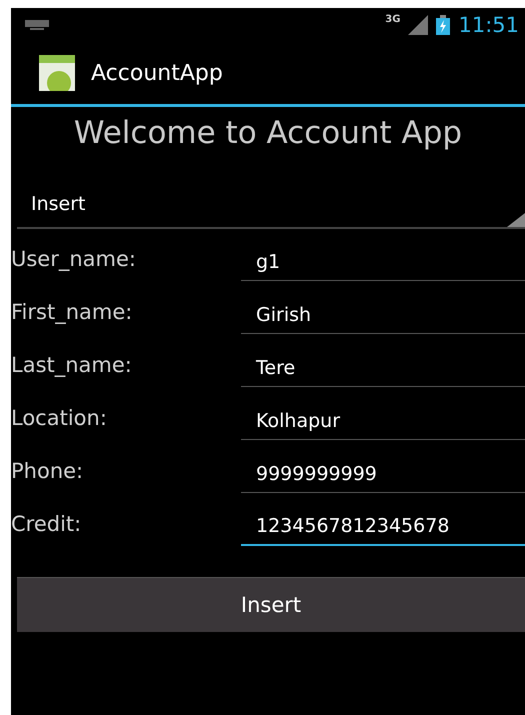 This screenshot has height=715, width=525. What do you see at coordinates (383, 471) in the screenshot?
I see `input-field: 9999999999` at bounding box center [383, 471].